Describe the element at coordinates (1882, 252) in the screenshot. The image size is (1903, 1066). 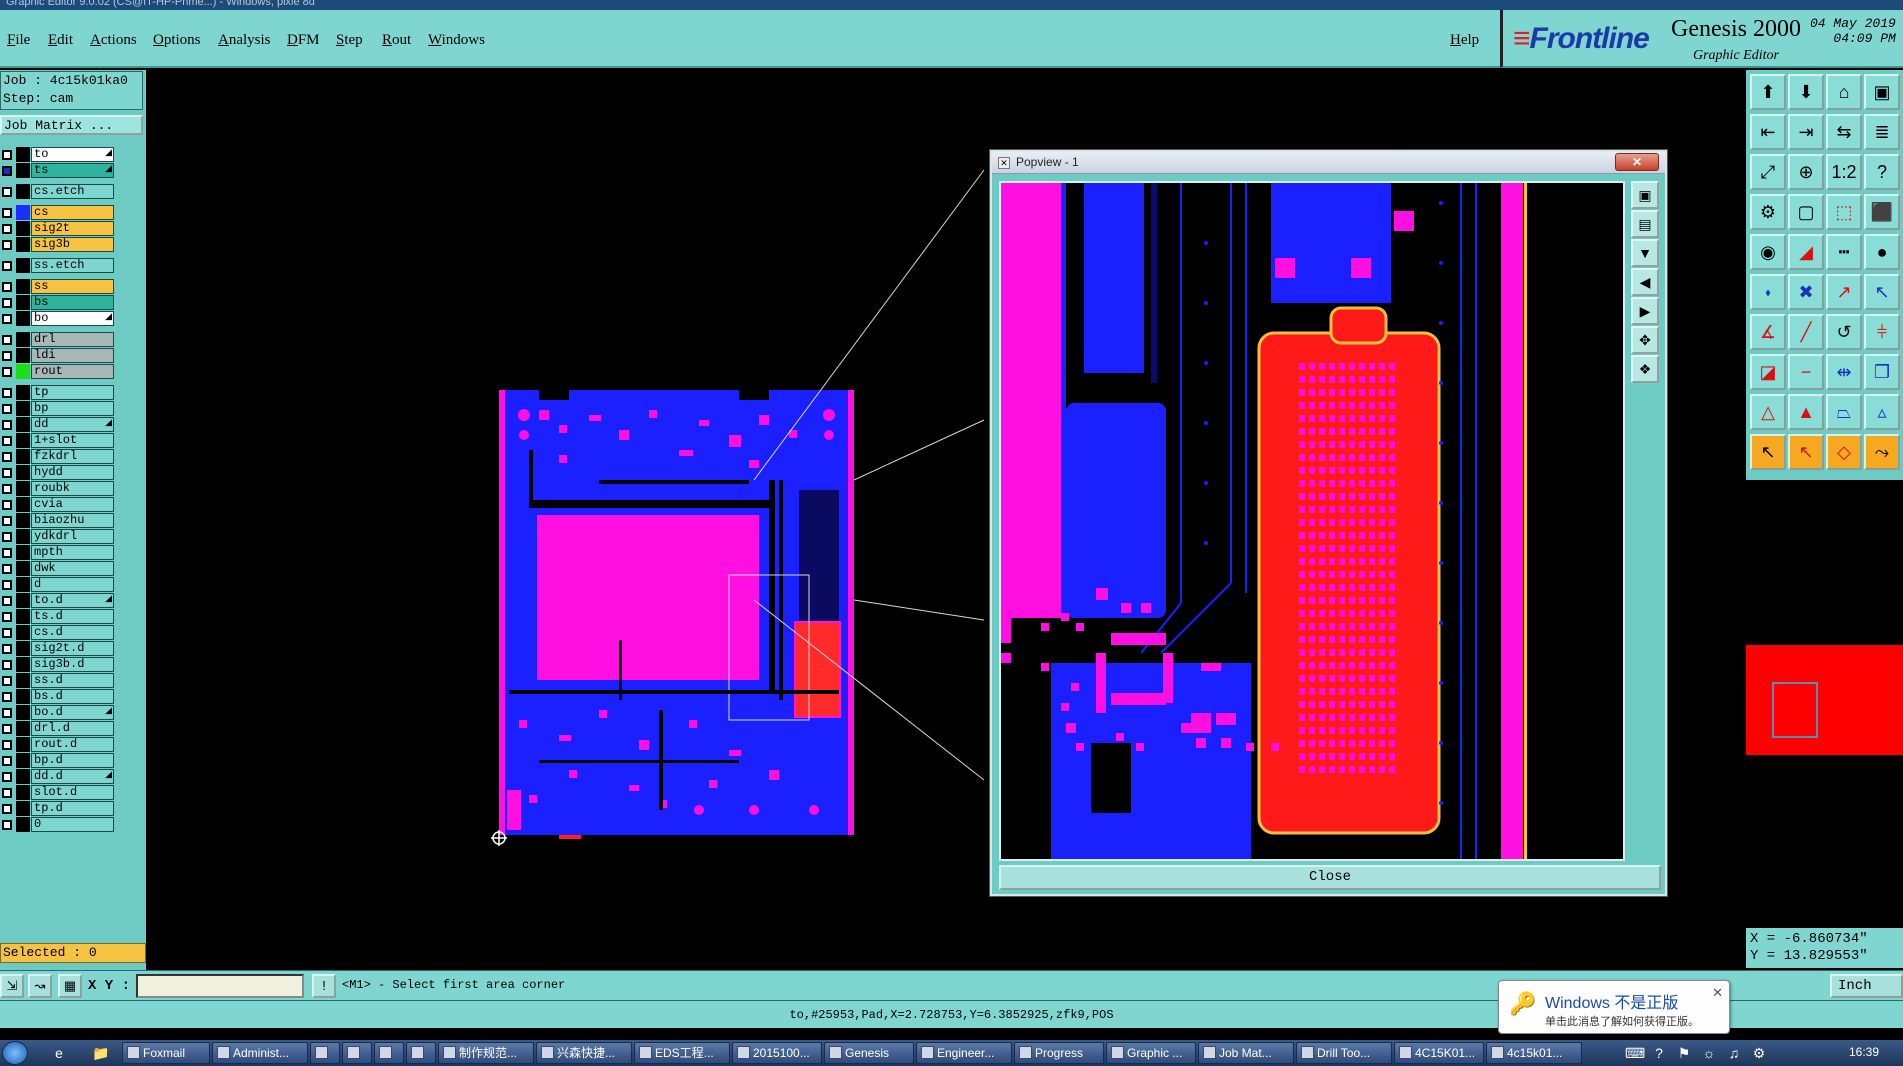
I see `point-icon: ●` at that location.